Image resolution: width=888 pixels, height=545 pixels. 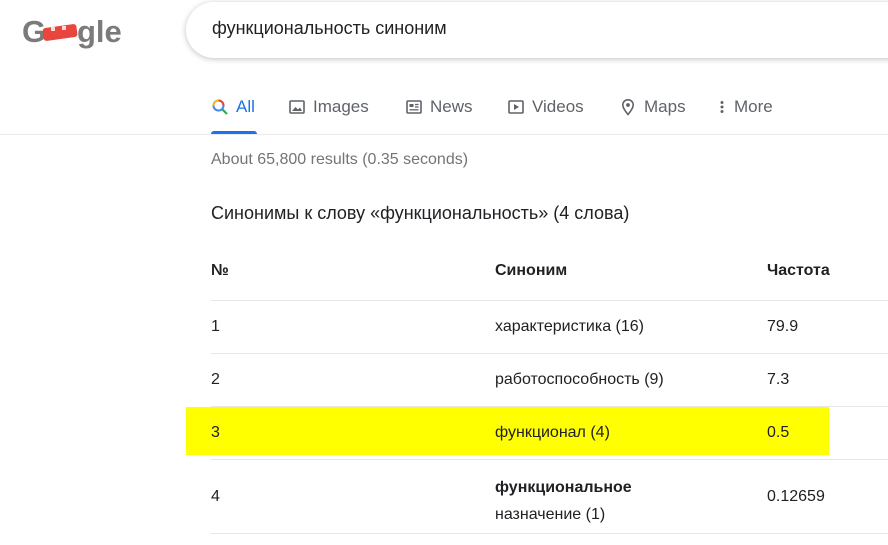 What do you see at coordinates (245, 106) in the screenshot?
I see `tab-all-label: All` at bounding box center [245, 106].